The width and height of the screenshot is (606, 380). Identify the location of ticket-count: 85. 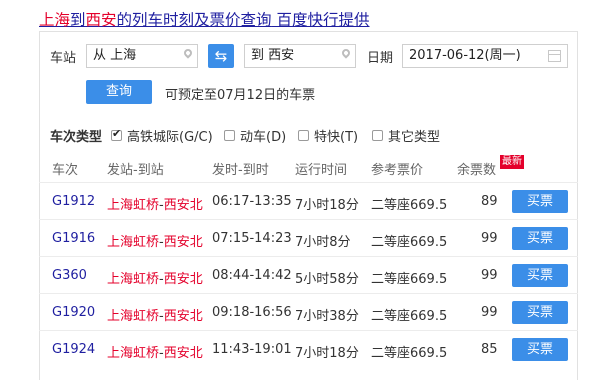
(489, 349).